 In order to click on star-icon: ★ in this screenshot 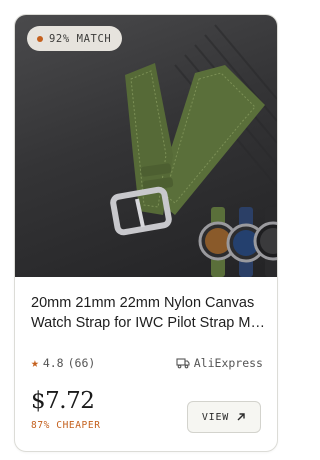, I will do `click(35, 363)`.